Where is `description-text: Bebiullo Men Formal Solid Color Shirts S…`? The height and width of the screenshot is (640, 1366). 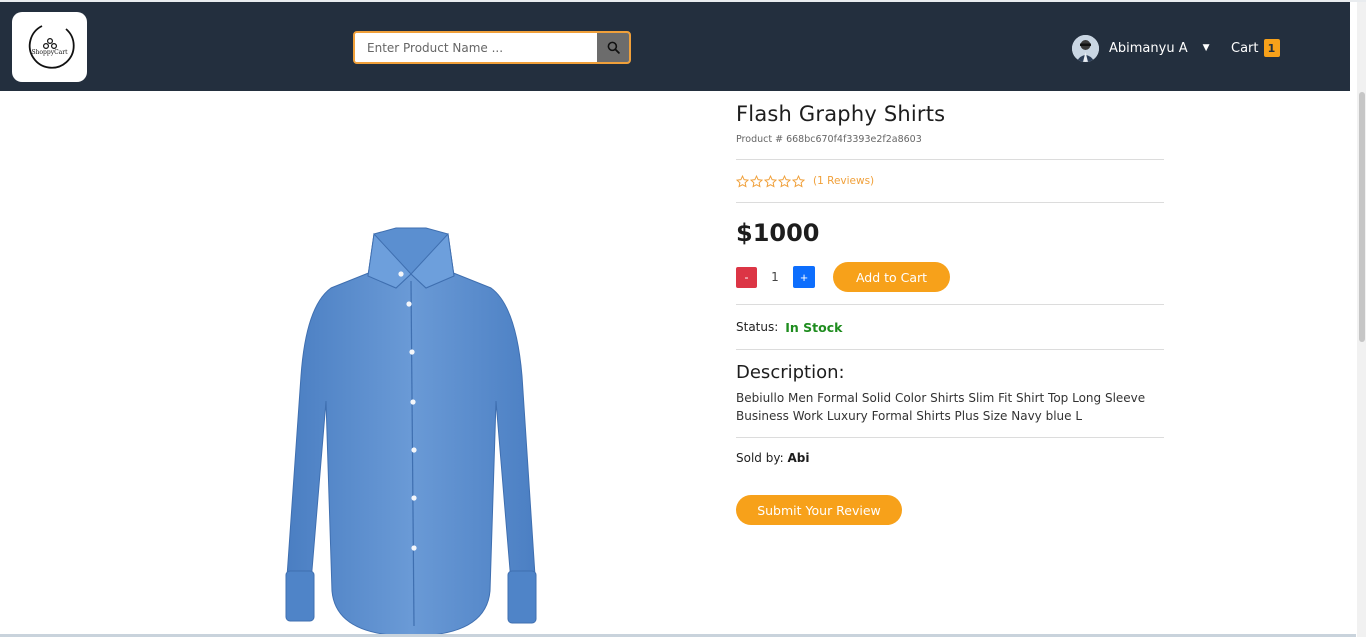 description-text: Bebiullo Men Formal Solid Color Shirts S… is located at coordinates (941, 407).